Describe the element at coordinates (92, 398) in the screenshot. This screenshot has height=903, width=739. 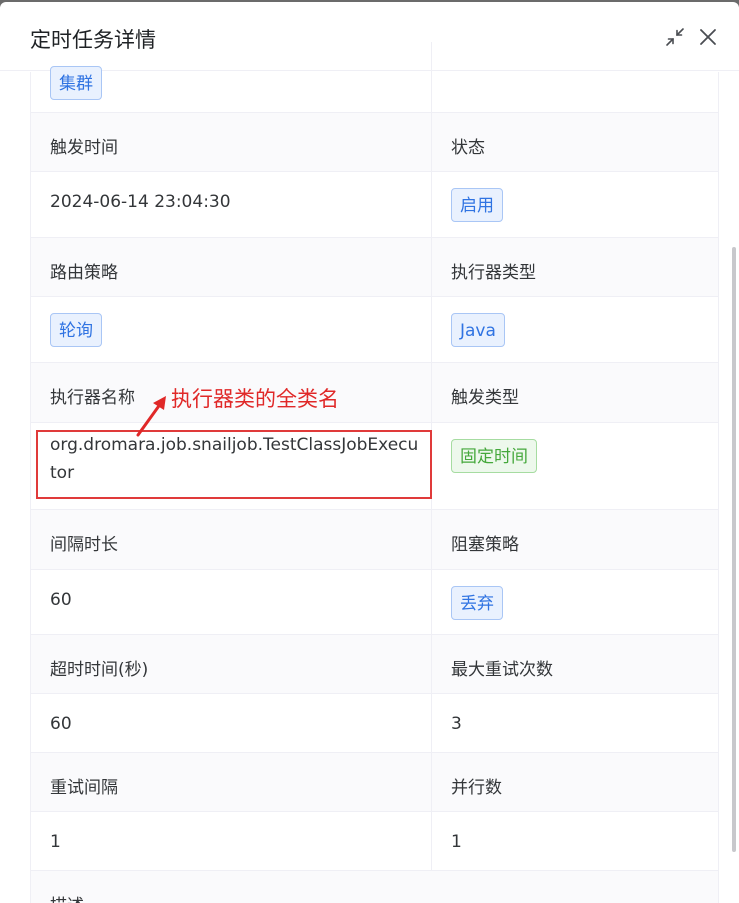
I see `executor-name-label: 执行器名称` at that location.